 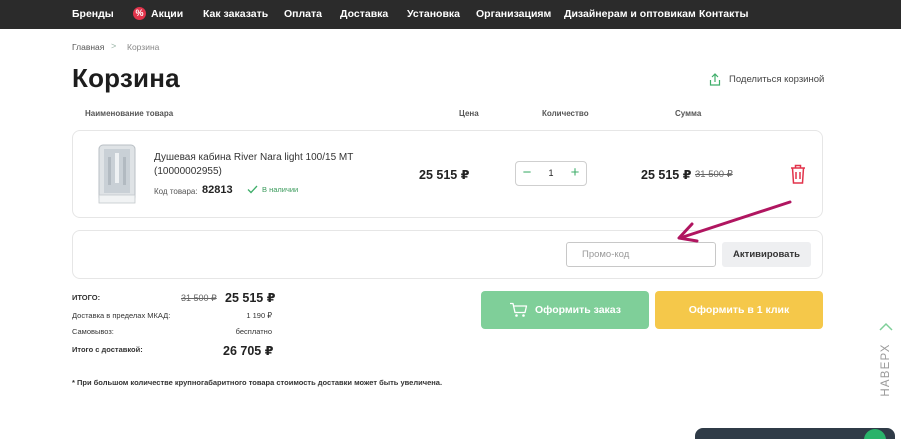 I want to click on total-price: 25 515 ₽, so click(x=250, y=298).